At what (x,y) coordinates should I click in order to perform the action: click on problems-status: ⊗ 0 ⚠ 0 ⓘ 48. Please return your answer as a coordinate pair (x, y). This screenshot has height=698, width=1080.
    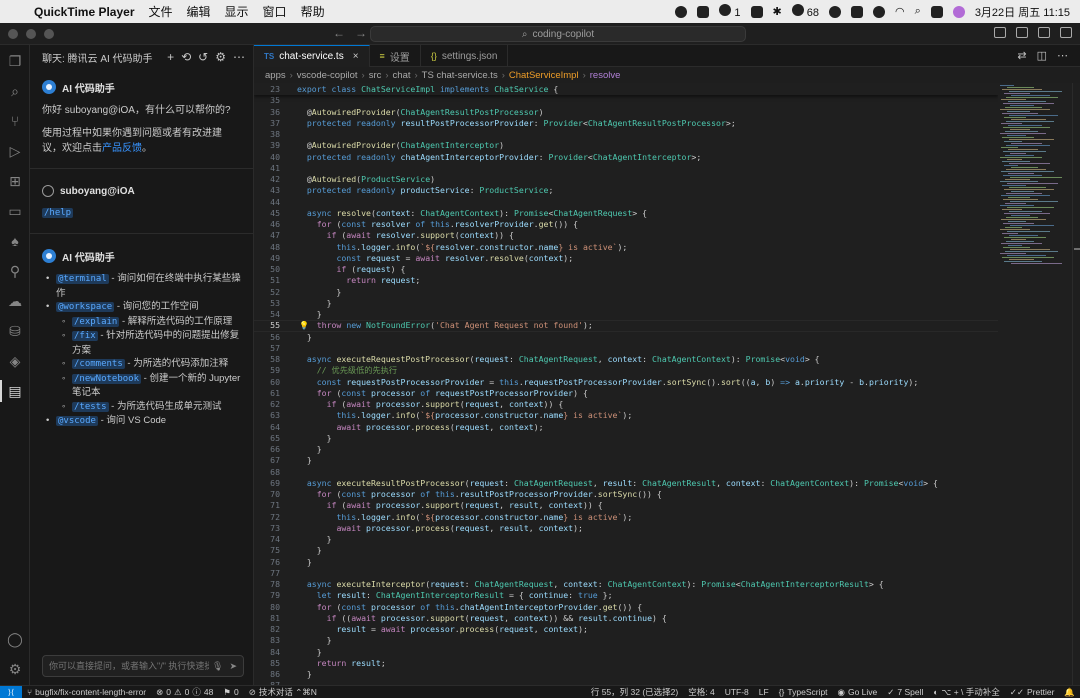
    Looking at the image, I should click on (184, 692).